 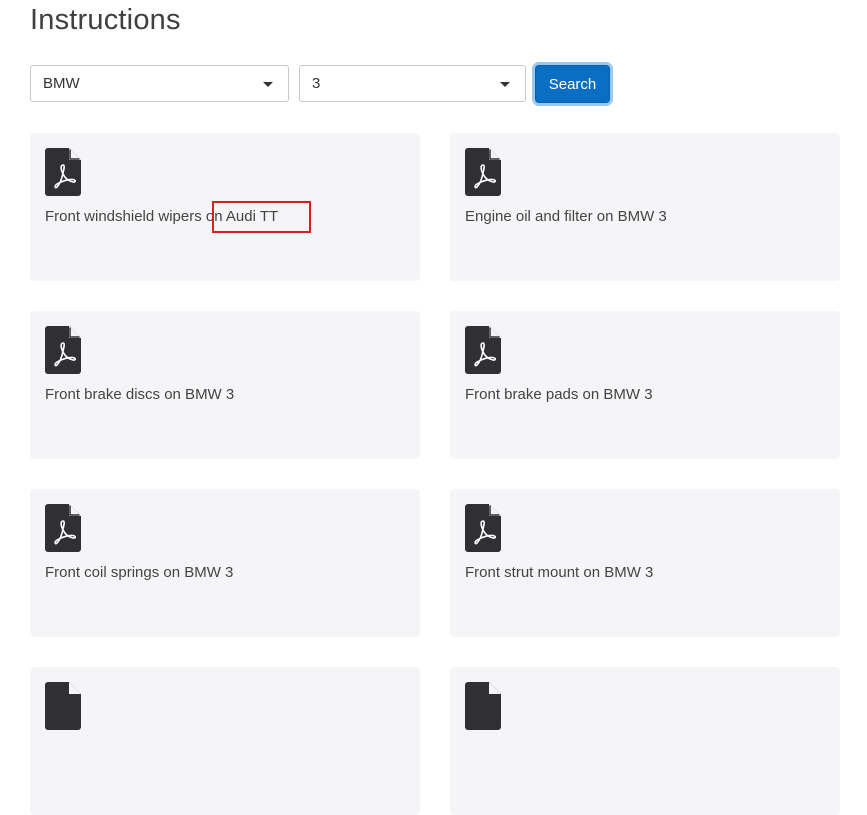 I want to click on card-title: Front coil springs on BMW 3, so click(x=139, y=572).